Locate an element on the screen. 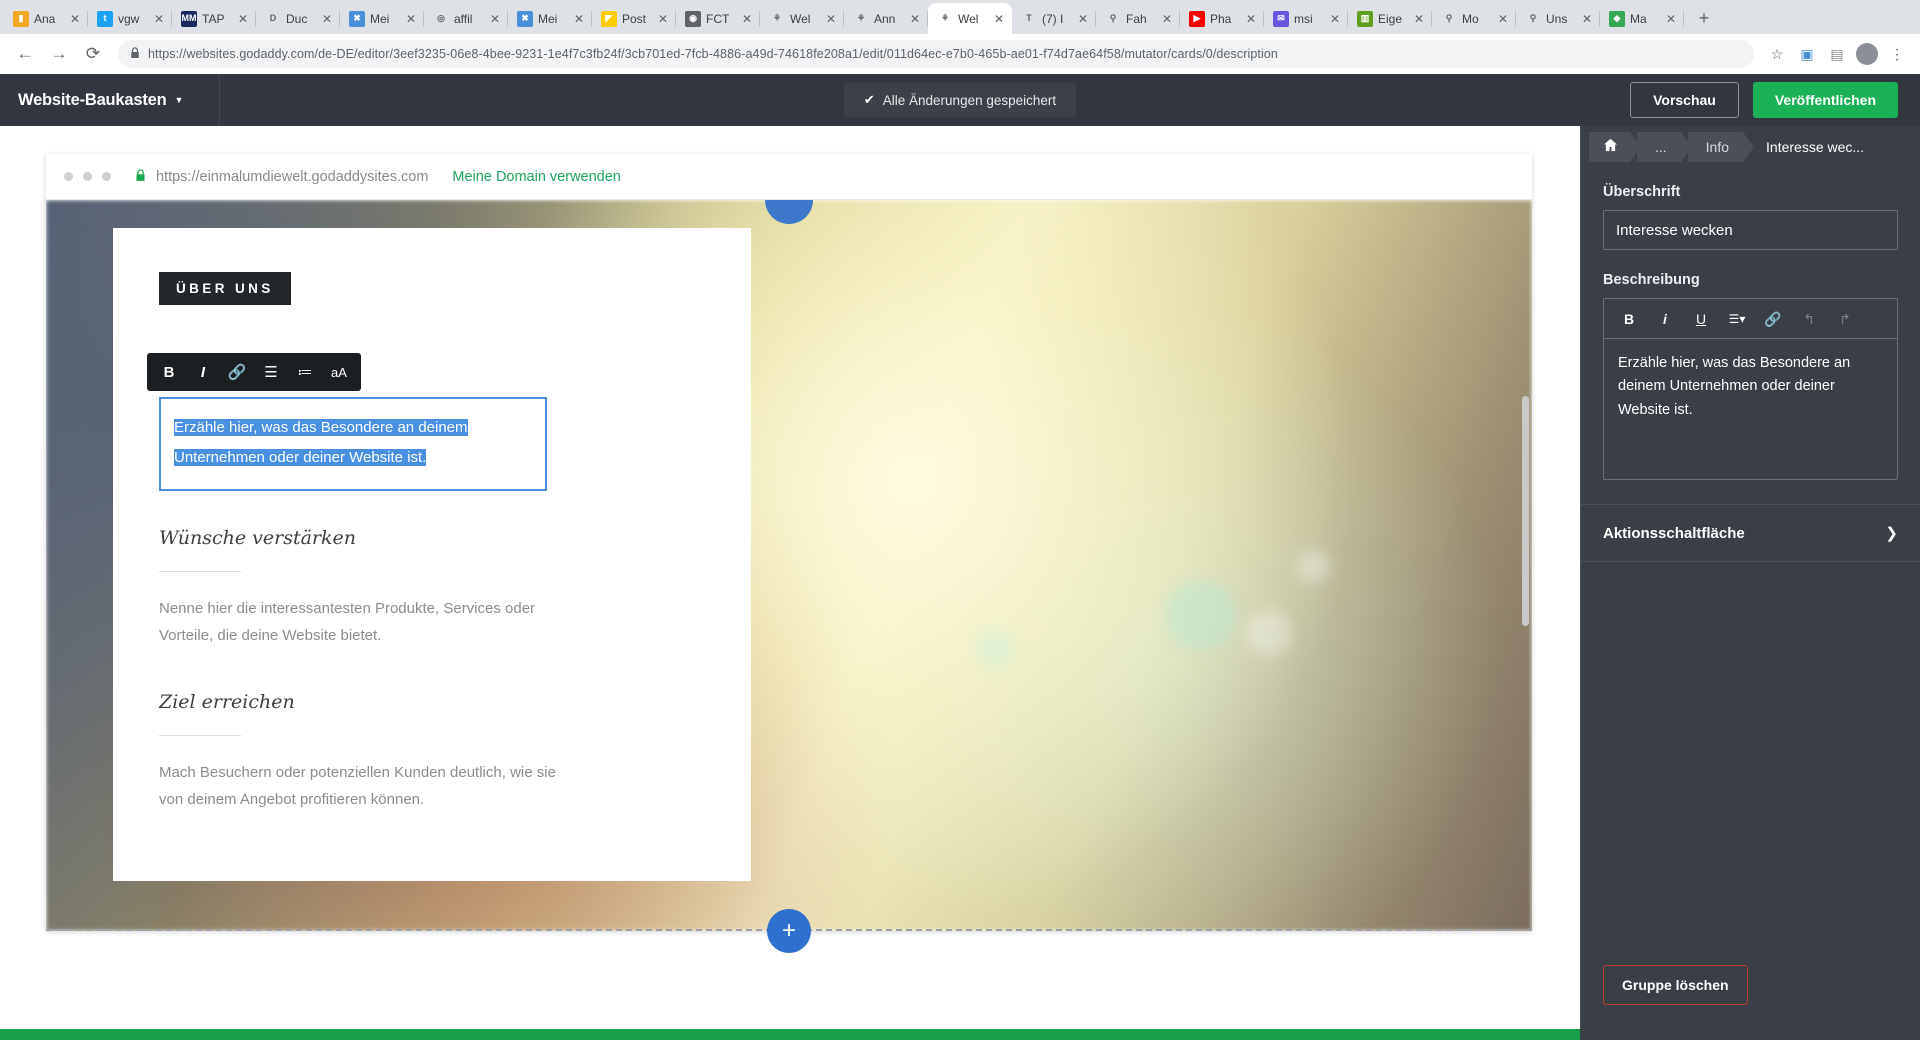 The width and height of the screenshot is (1920, 1040). selected-text-line: Unternehmen oder deiner Website ist. is located at coordinates (300, 457).